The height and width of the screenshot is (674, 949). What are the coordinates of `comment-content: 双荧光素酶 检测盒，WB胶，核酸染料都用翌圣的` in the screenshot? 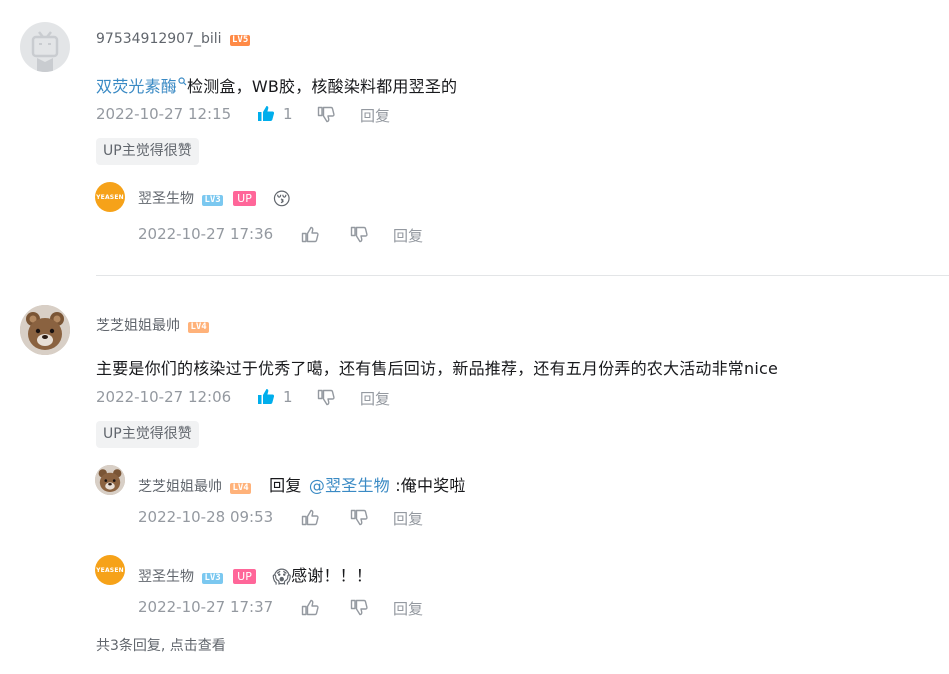 It's located at (276, 84).